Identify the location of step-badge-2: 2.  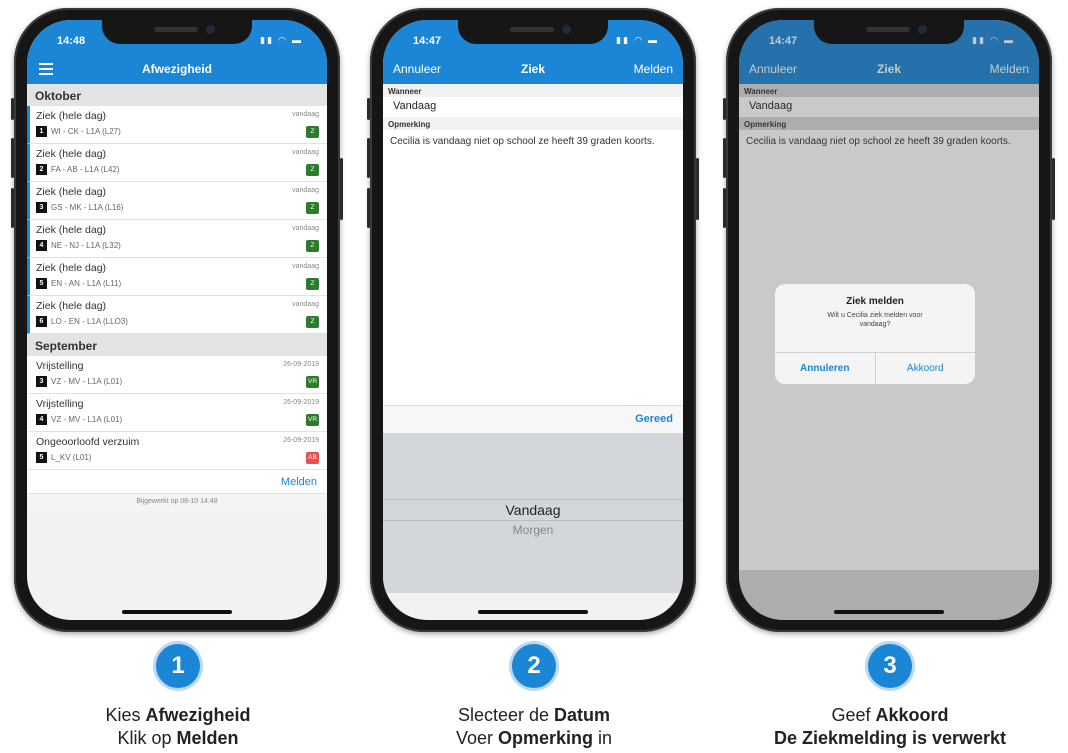
(534, 666).